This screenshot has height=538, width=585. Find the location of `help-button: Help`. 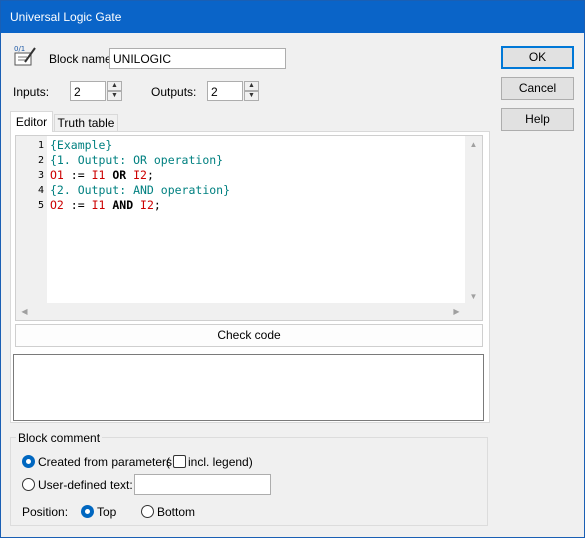

help-button: Help is located at coordinates (537, 119).